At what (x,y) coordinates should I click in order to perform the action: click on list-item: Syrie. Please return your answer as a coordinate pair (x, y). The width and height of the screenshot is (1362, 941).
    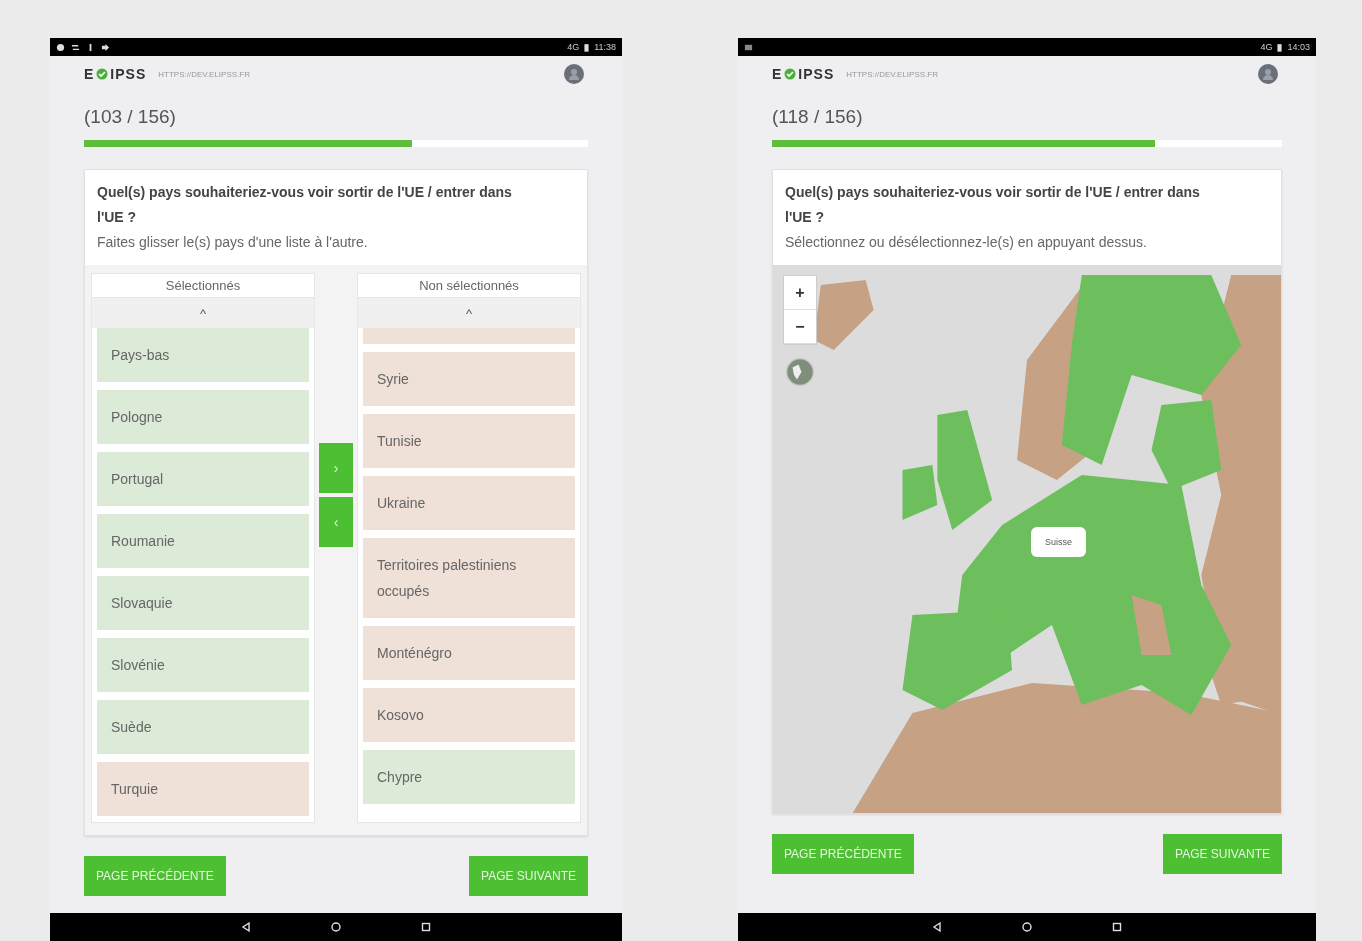
    Looking at the image, I should click on (469, 379).